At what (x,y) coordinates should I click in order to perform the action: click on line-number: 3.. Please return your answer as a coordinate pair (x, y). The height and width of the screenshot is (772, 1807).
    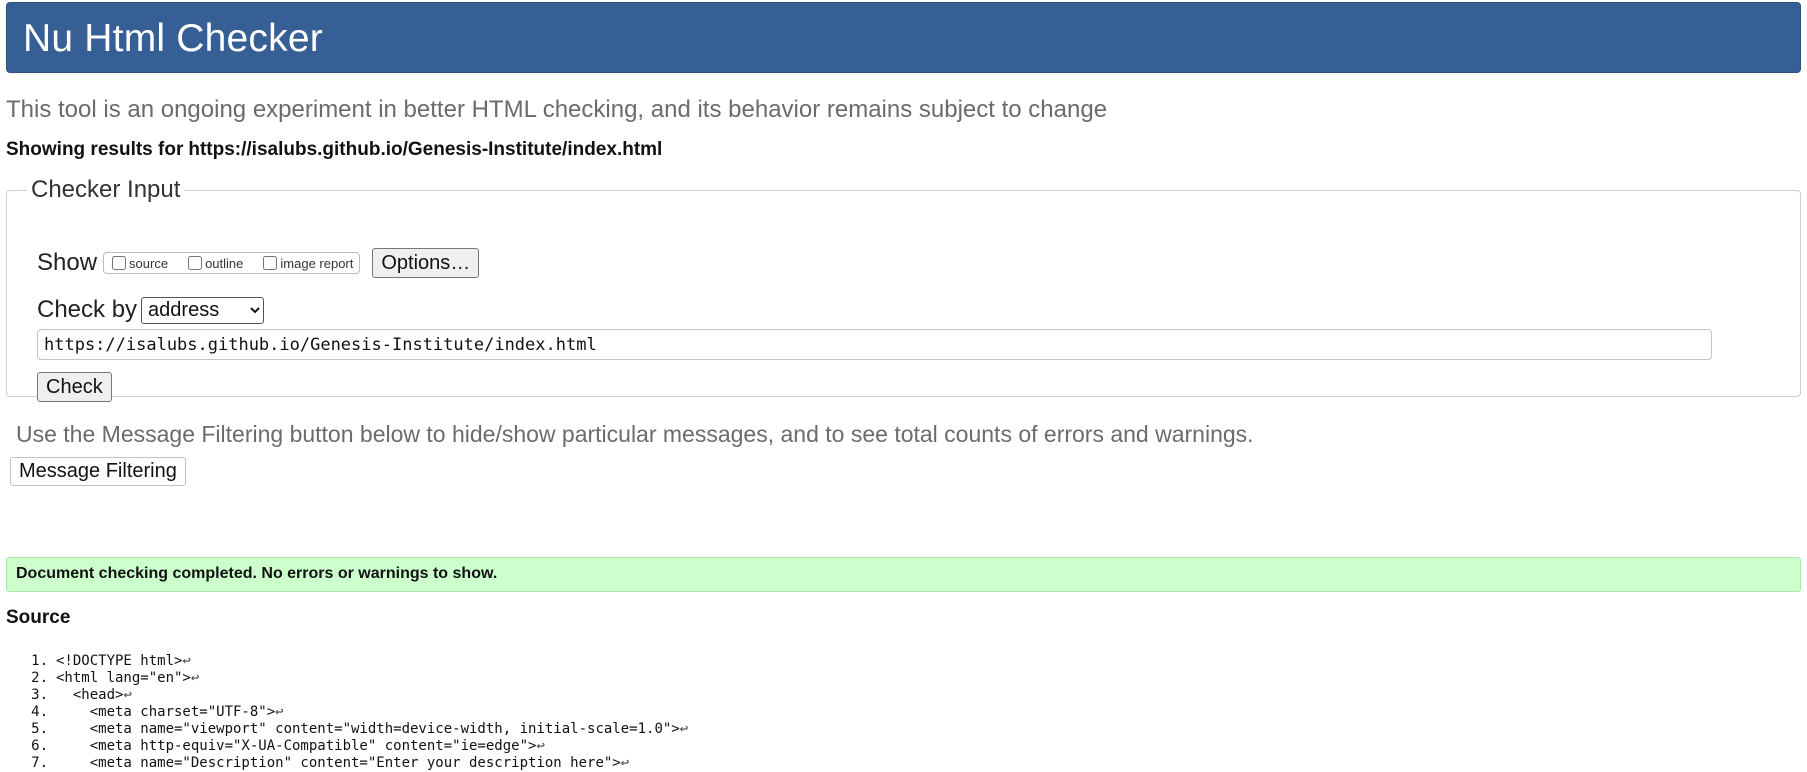
    Looking at the image, I should click on (39, 695).